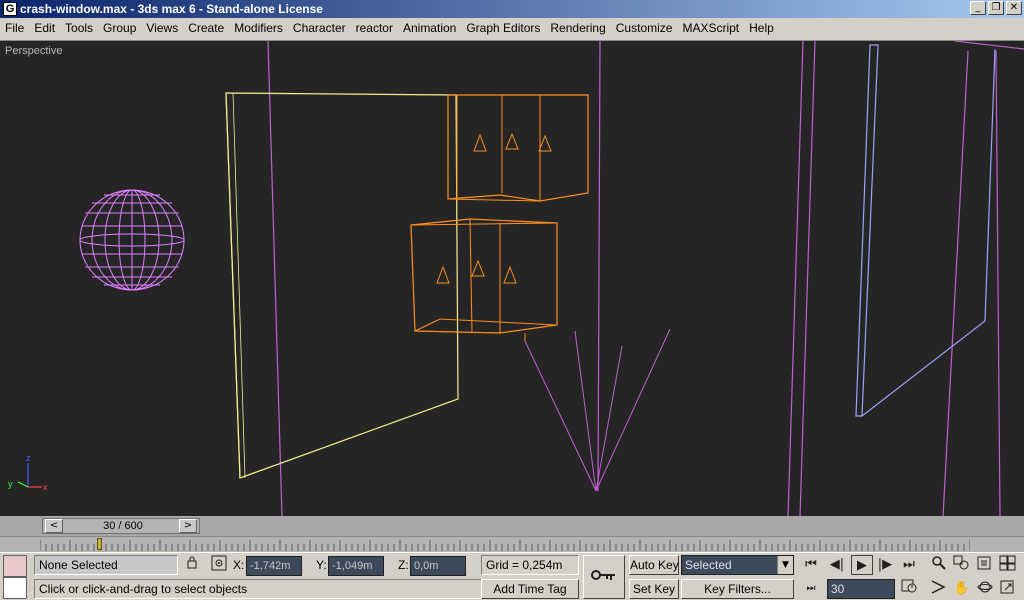 The height and width of the screenshot is (600, 1024). What do you see at coordinates (530, 589) in the screenshot?
I see `add-time-tag-button: Add Time Tag` at bounding box center [530, 589].